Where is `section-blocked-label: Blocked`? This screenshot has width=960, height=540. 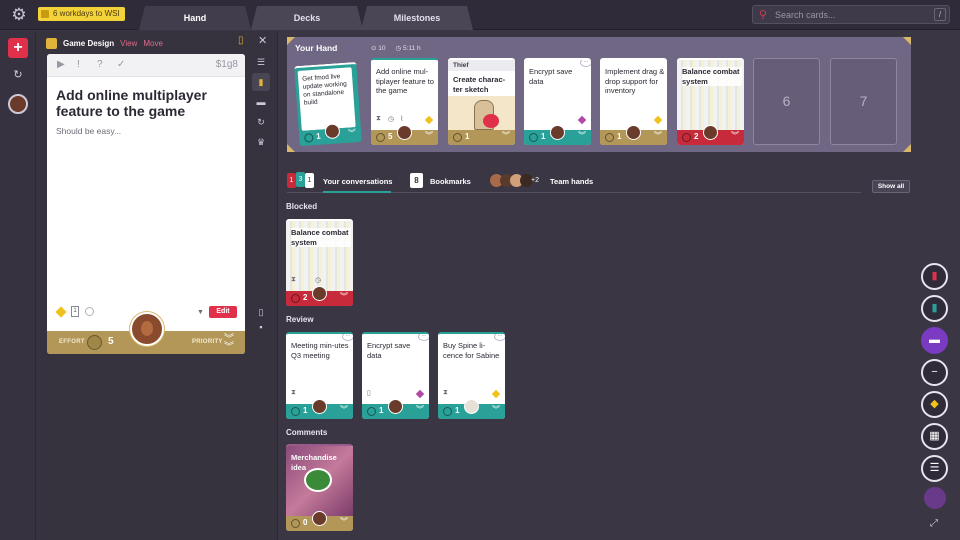 section-blocked-label: Blocked is located at coordinates (302, 206).